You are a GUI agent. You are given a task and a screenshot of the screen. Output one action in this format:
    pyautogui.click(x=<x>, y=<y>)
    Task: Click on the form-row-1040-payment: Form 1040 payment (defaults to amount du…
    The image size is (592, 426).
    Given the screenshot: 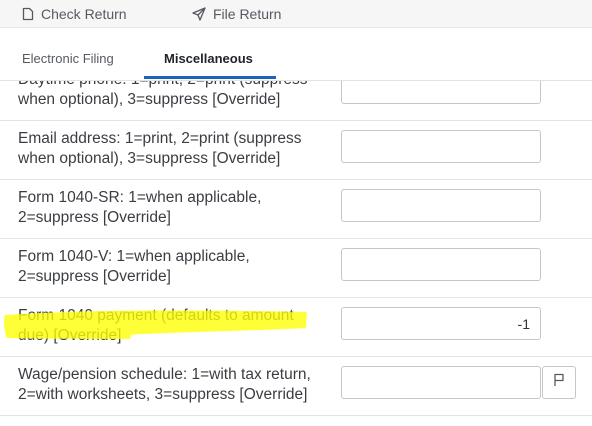 What is the action you would take?
    pyautogui.click(x=296, y=327)
    